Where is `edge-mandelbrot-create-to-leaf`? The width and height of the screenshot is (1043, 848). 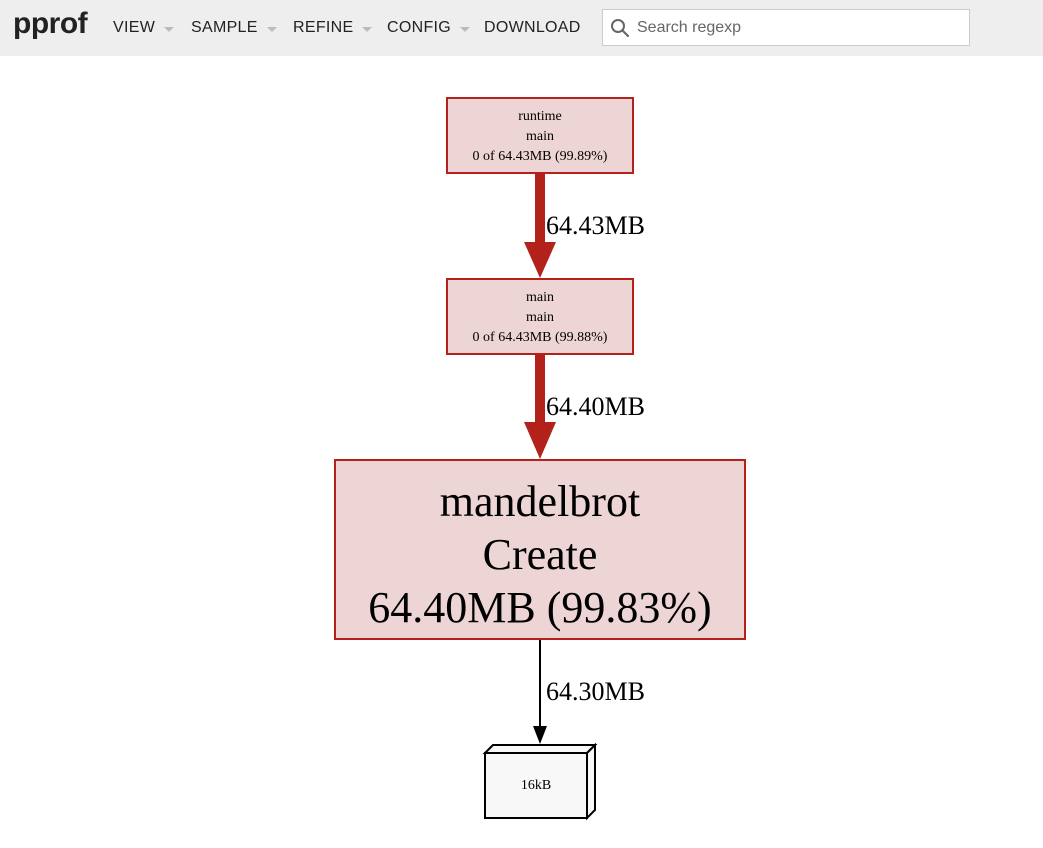 edge-mandelbrot-create-to-leaf is located at coordinates (540, 692).